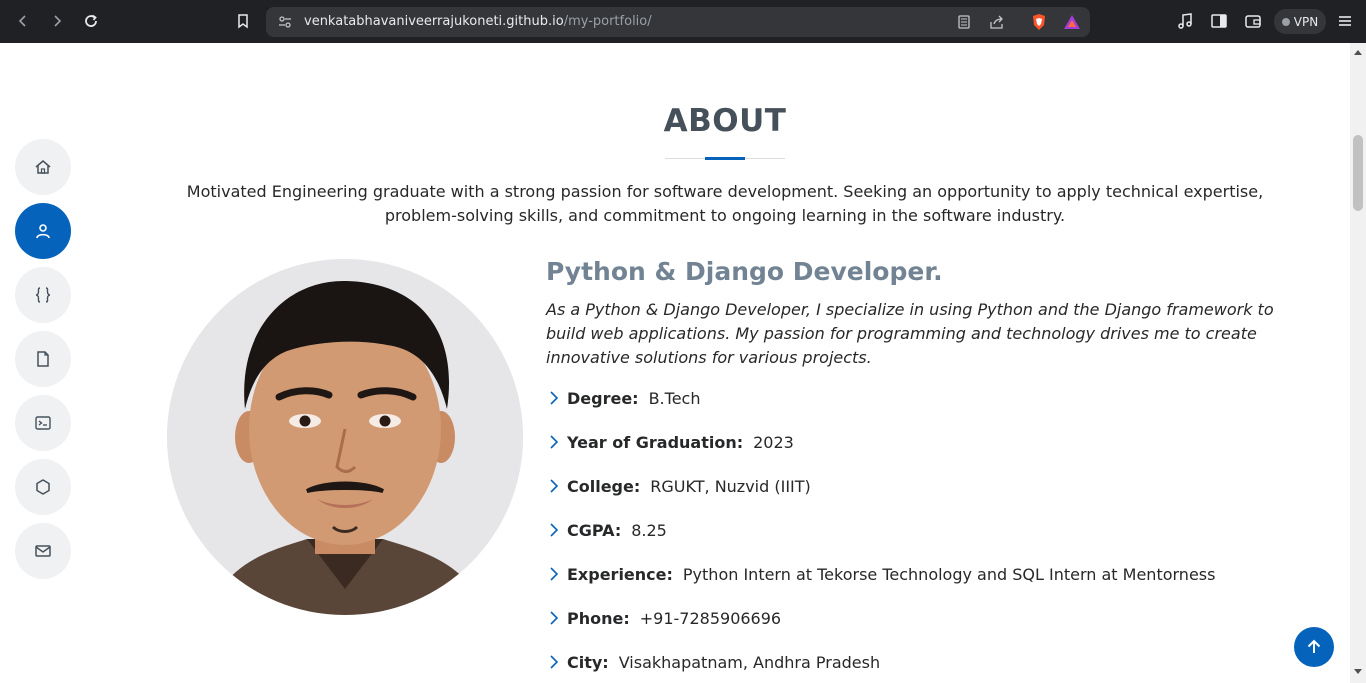  I want to click on envelope-icon, so click(43, 551).